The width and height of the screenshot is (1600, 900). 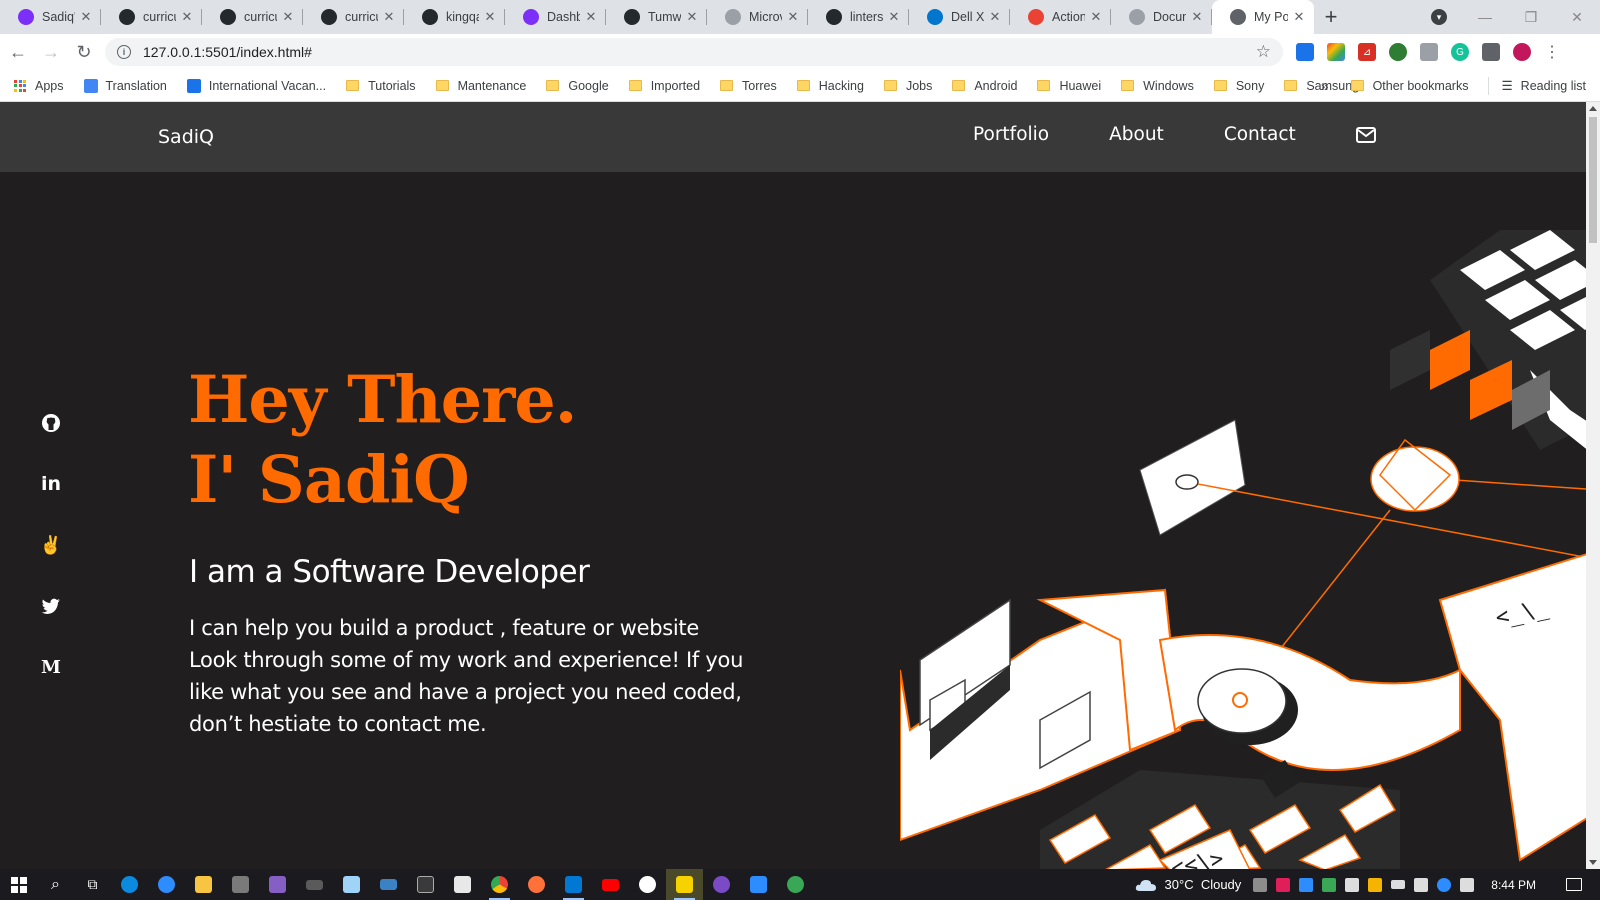 What do you see at coordinates (51, 423) in the screenshot?
I see `github-icon` at bounding box center [51, 423].